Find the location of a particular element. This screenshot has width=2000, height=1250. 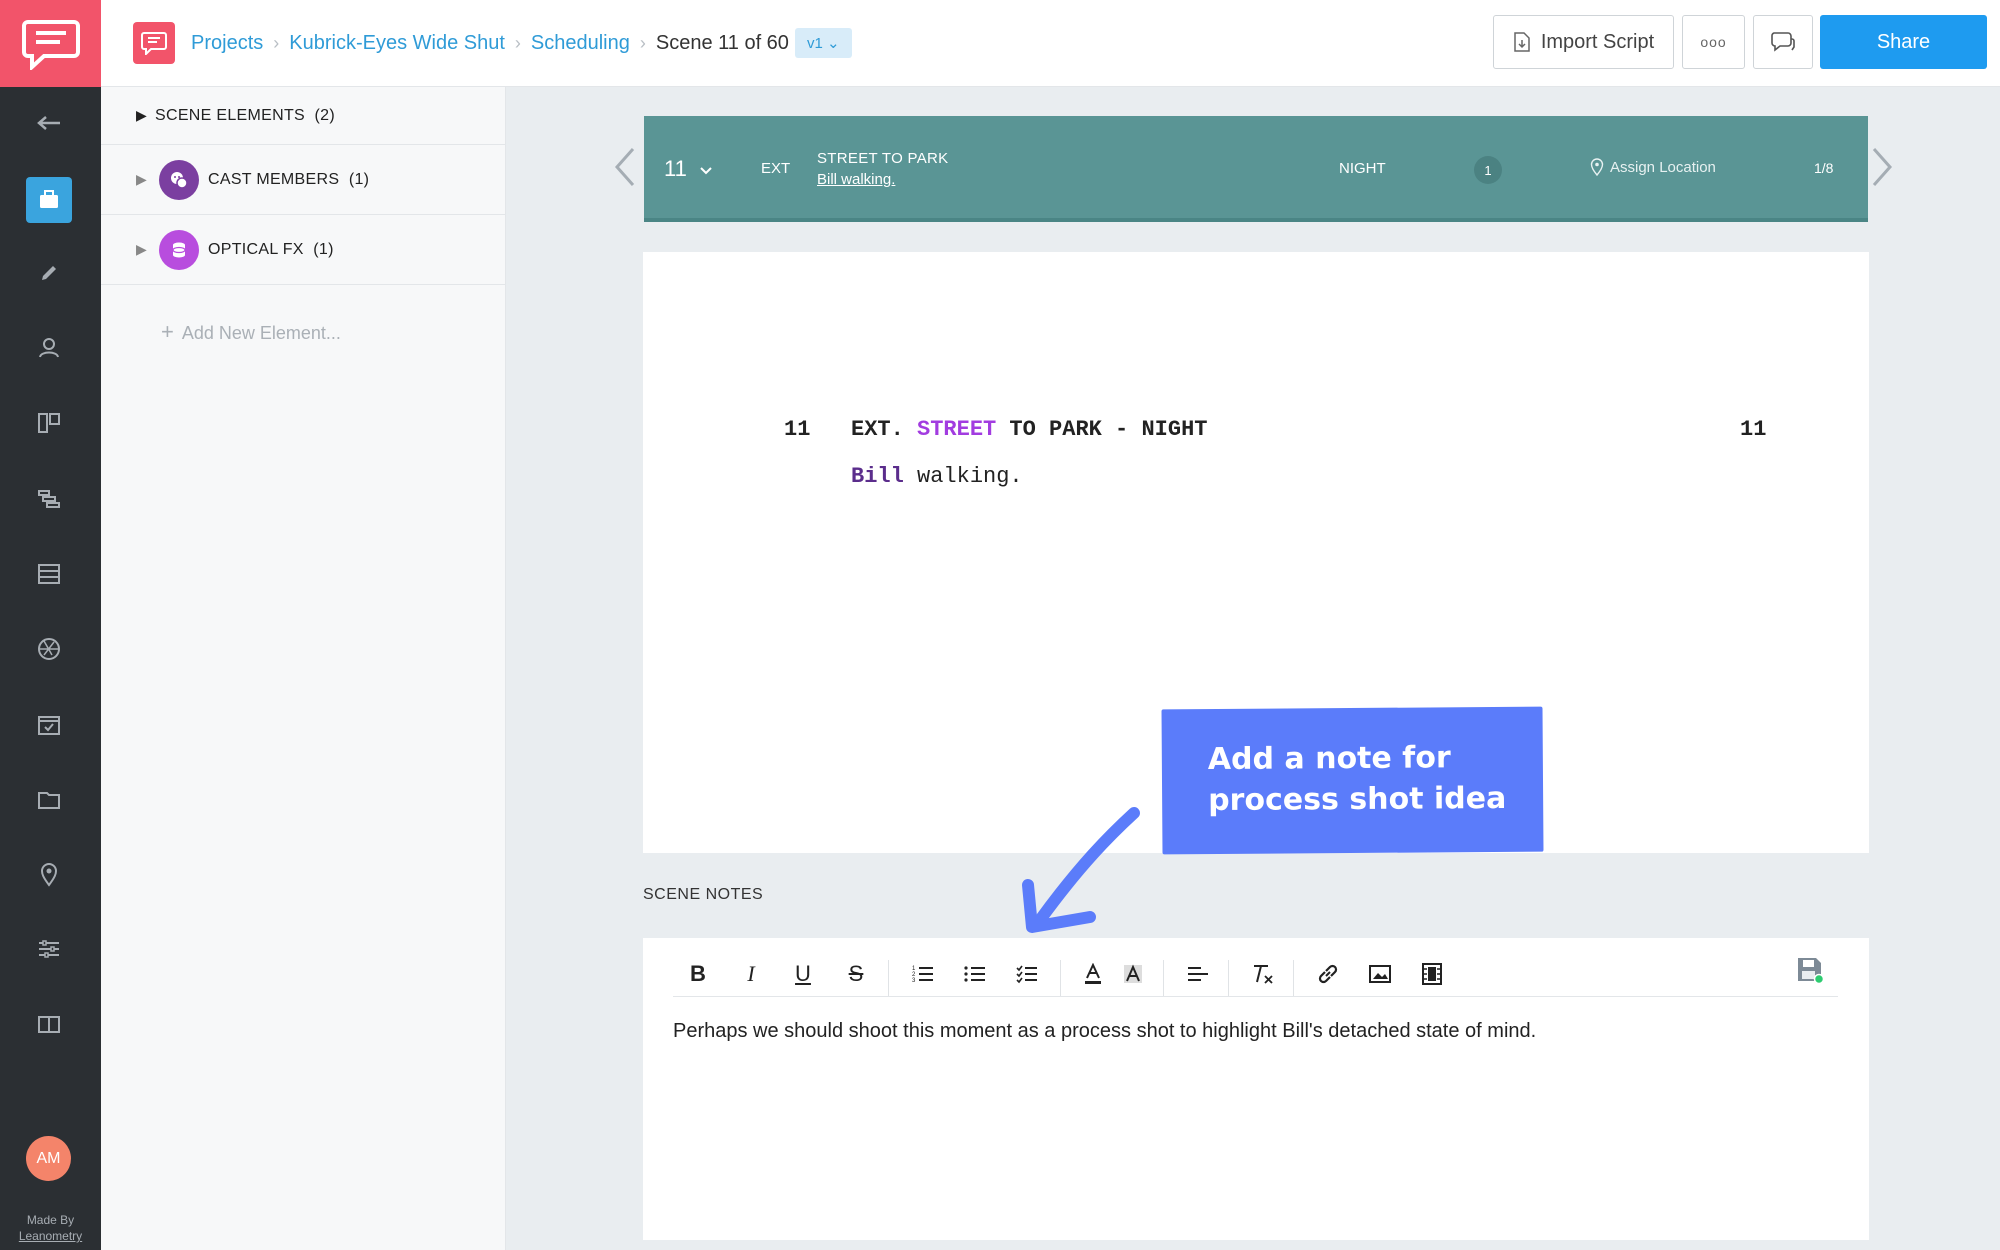

callout-text: Add a note for process shot idea is located at coordinates (1357, 779).